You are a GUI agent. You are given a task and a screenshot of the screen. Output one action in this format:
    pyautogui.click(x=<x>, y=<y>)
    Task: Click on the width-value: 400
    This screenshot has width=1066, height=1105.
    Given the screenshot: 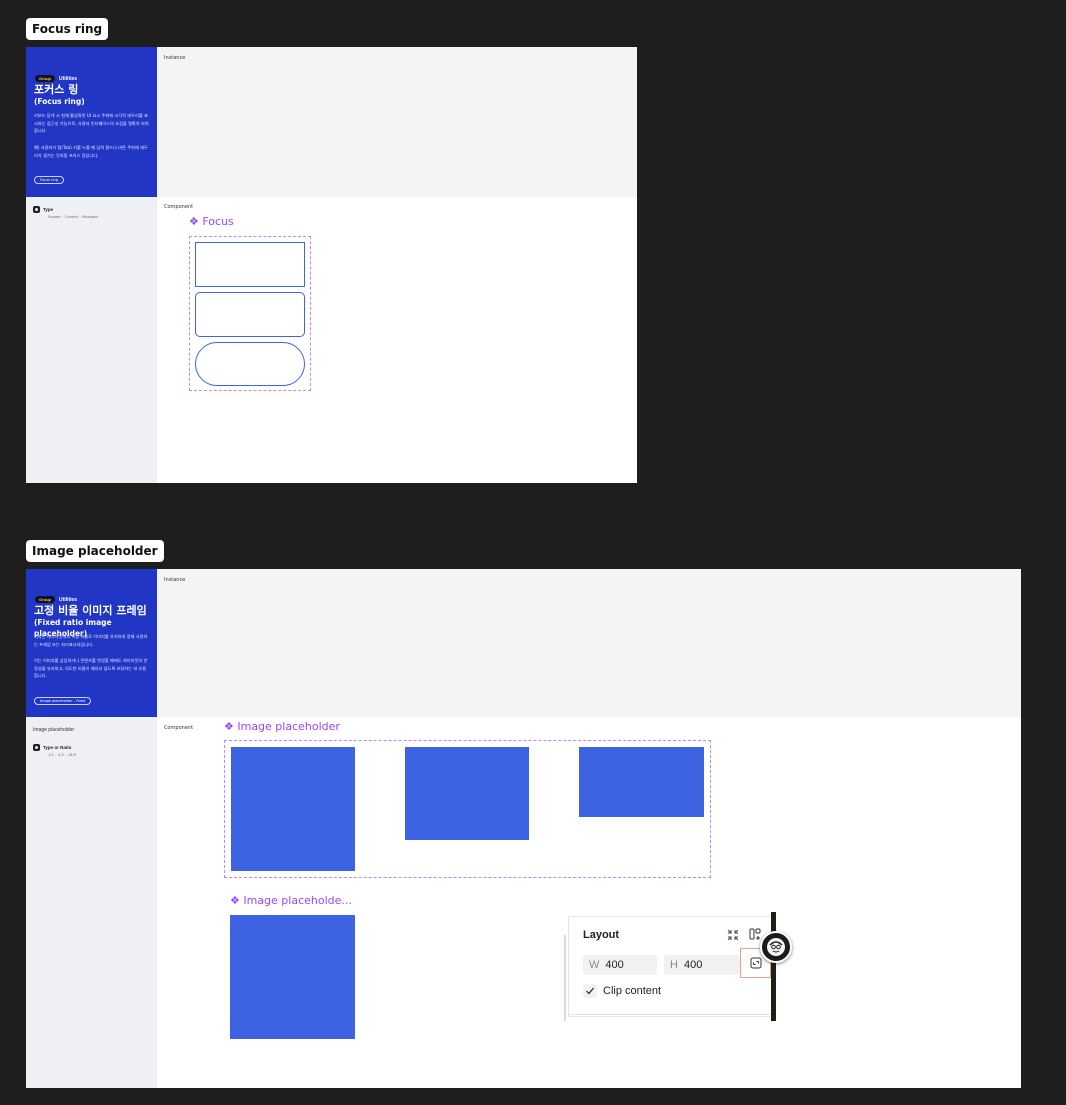 What is the action you would take?
    pyautogui.click(x=614, y=965)
    